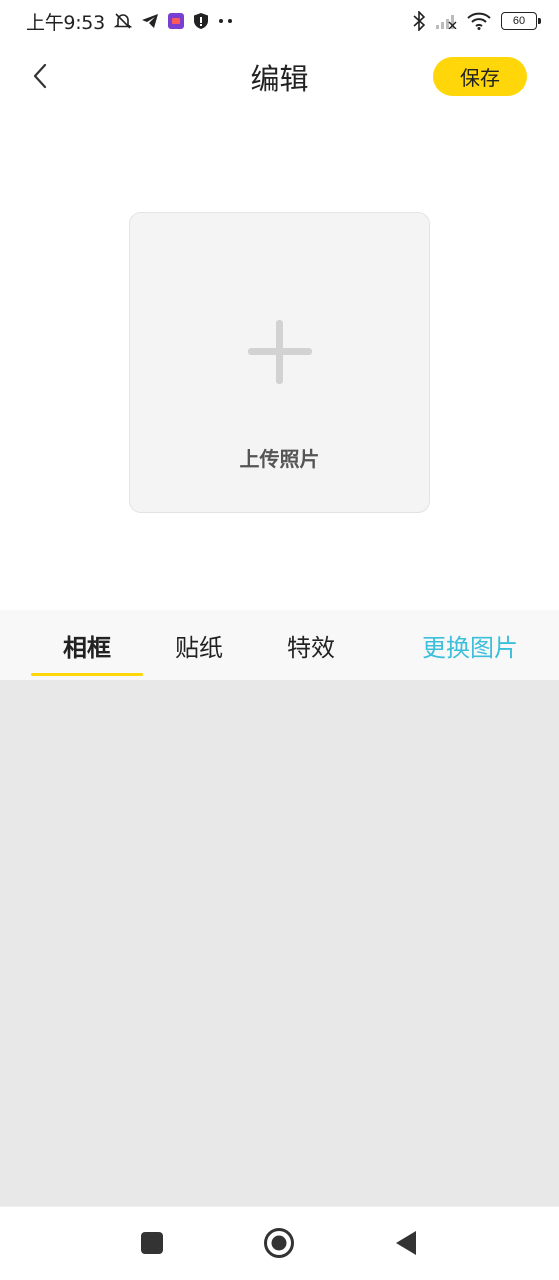 This screenshot has width=559, height=1280. I want to click on status-right: 60, so click(477, 21).